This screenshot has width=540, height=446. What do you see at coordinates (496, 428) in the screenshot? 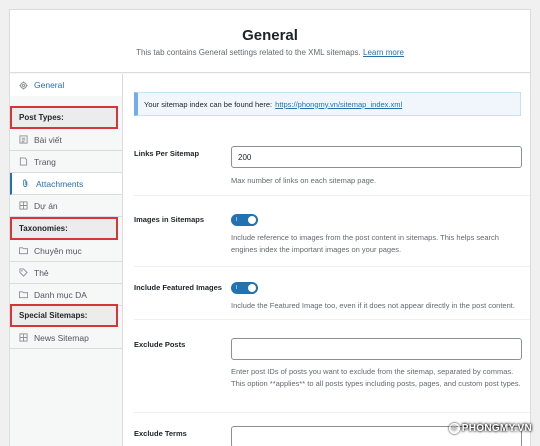
I see `watermark-text: PHONGMY.VN` at bounding box center [496, 428].